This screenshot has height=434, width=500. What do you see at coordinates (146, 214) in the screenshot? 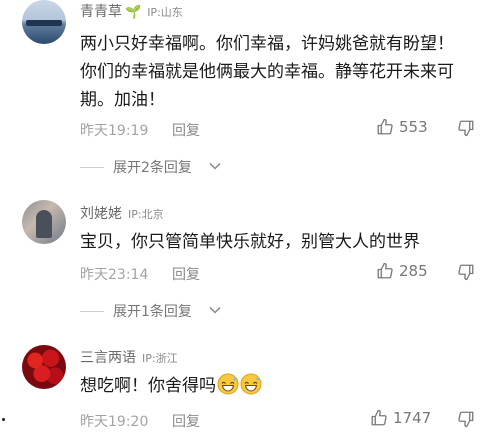
I see `ip-location: IP:北京` at bounding box center [146, 214].